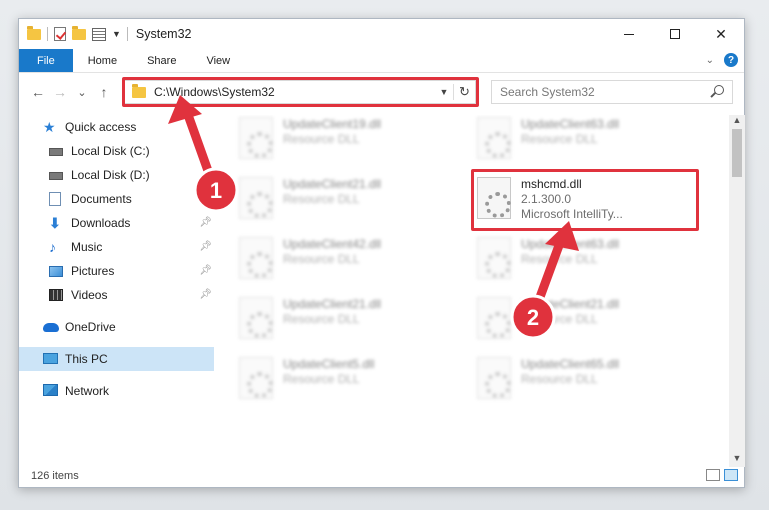 The height and width of the screenshot is (510, 769). What do you see at coordinates (56, 271) in the screenshot?
I see `pictures-icon` at bounding box center [56, 271].